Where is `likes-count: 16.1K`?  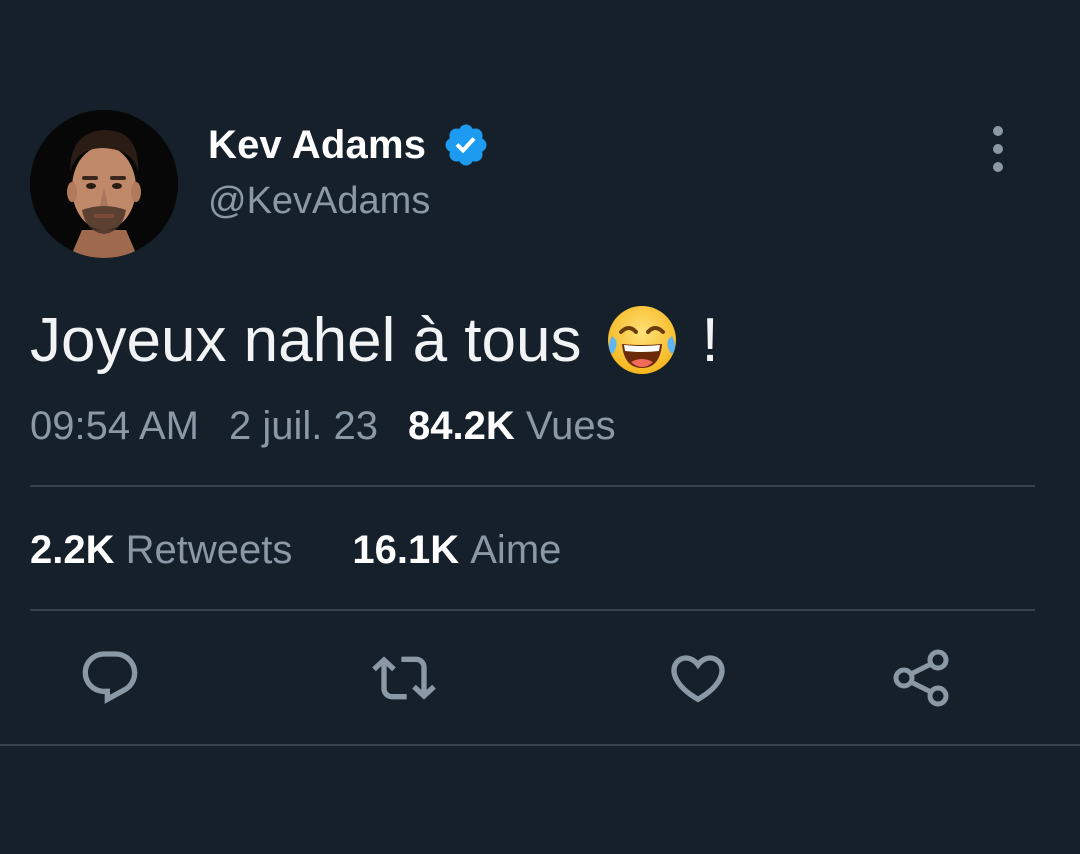 likes-count: 16.1K is located at coordinates (406, 550).